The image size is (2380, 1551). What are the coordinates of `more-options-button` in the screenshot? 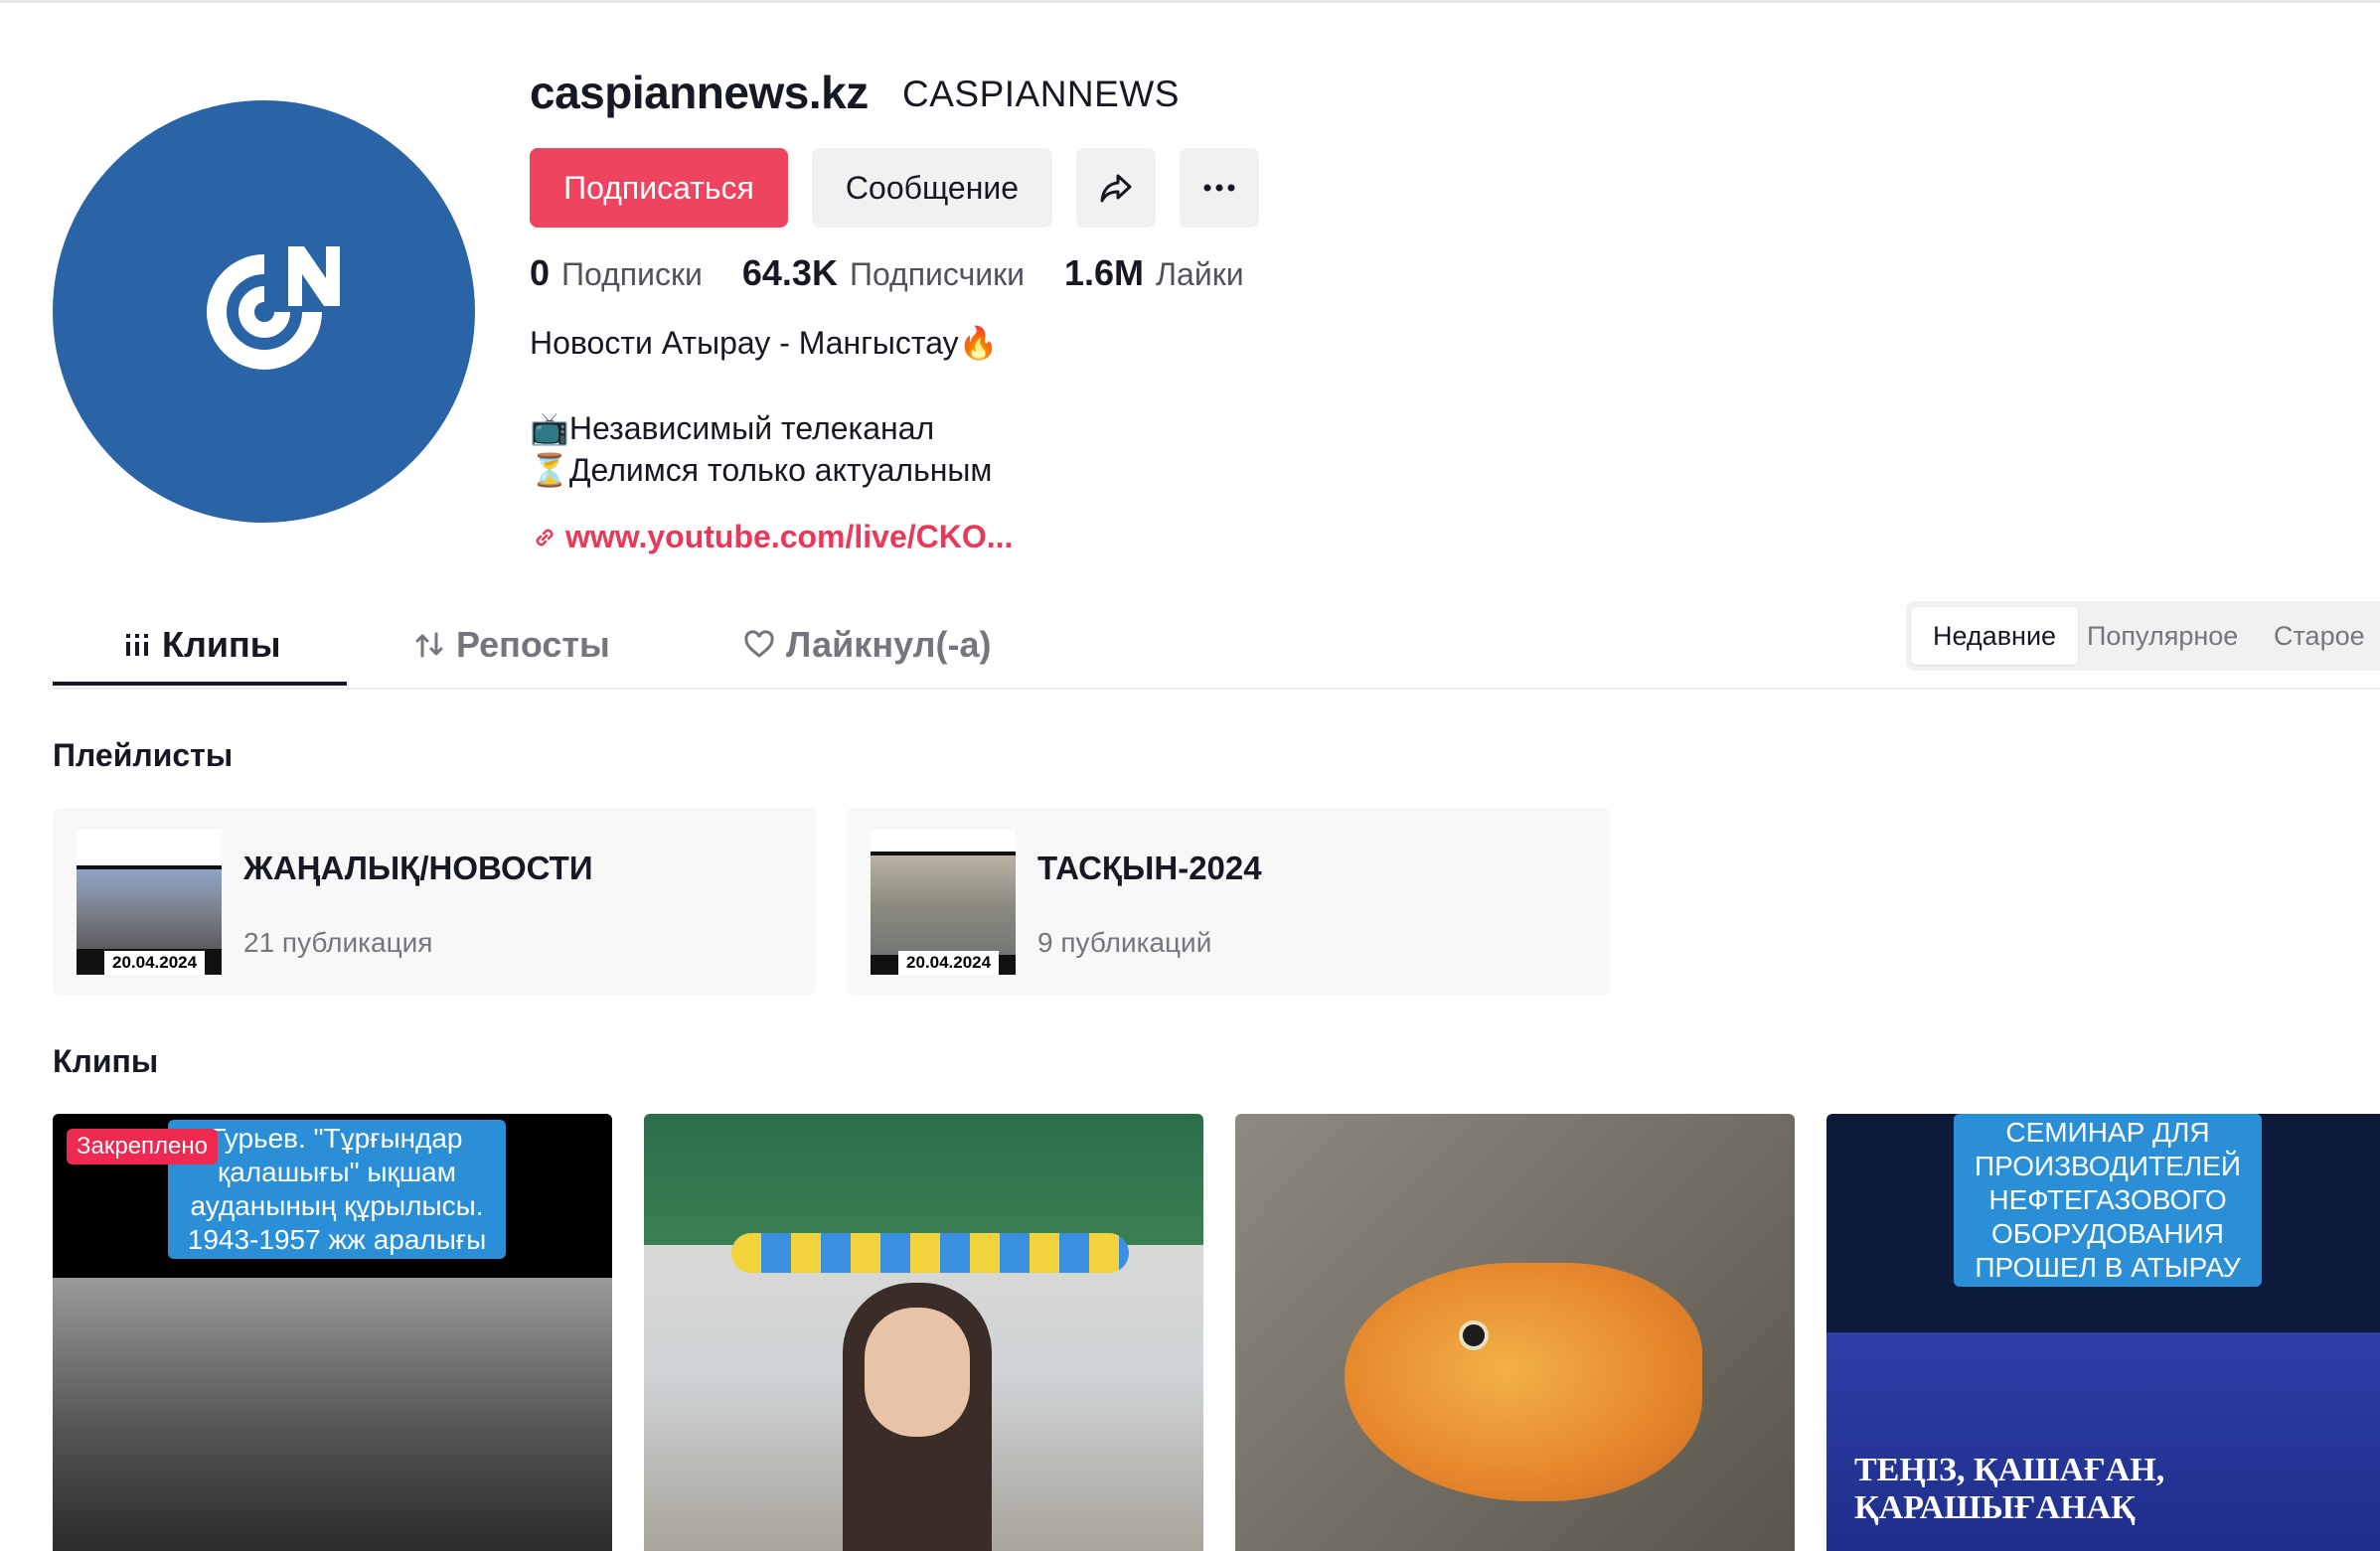 It's located at (1219, 188).